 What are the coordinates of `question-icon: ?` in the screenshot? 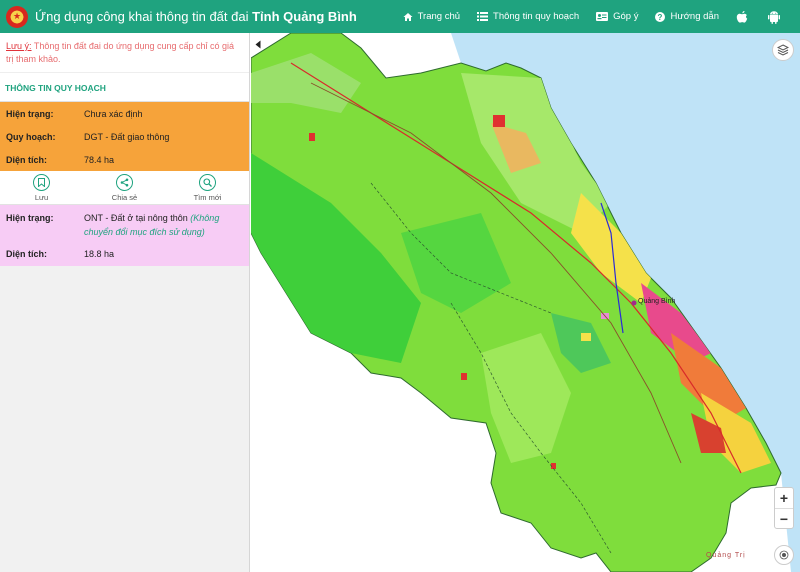 It's located at (660, 16).